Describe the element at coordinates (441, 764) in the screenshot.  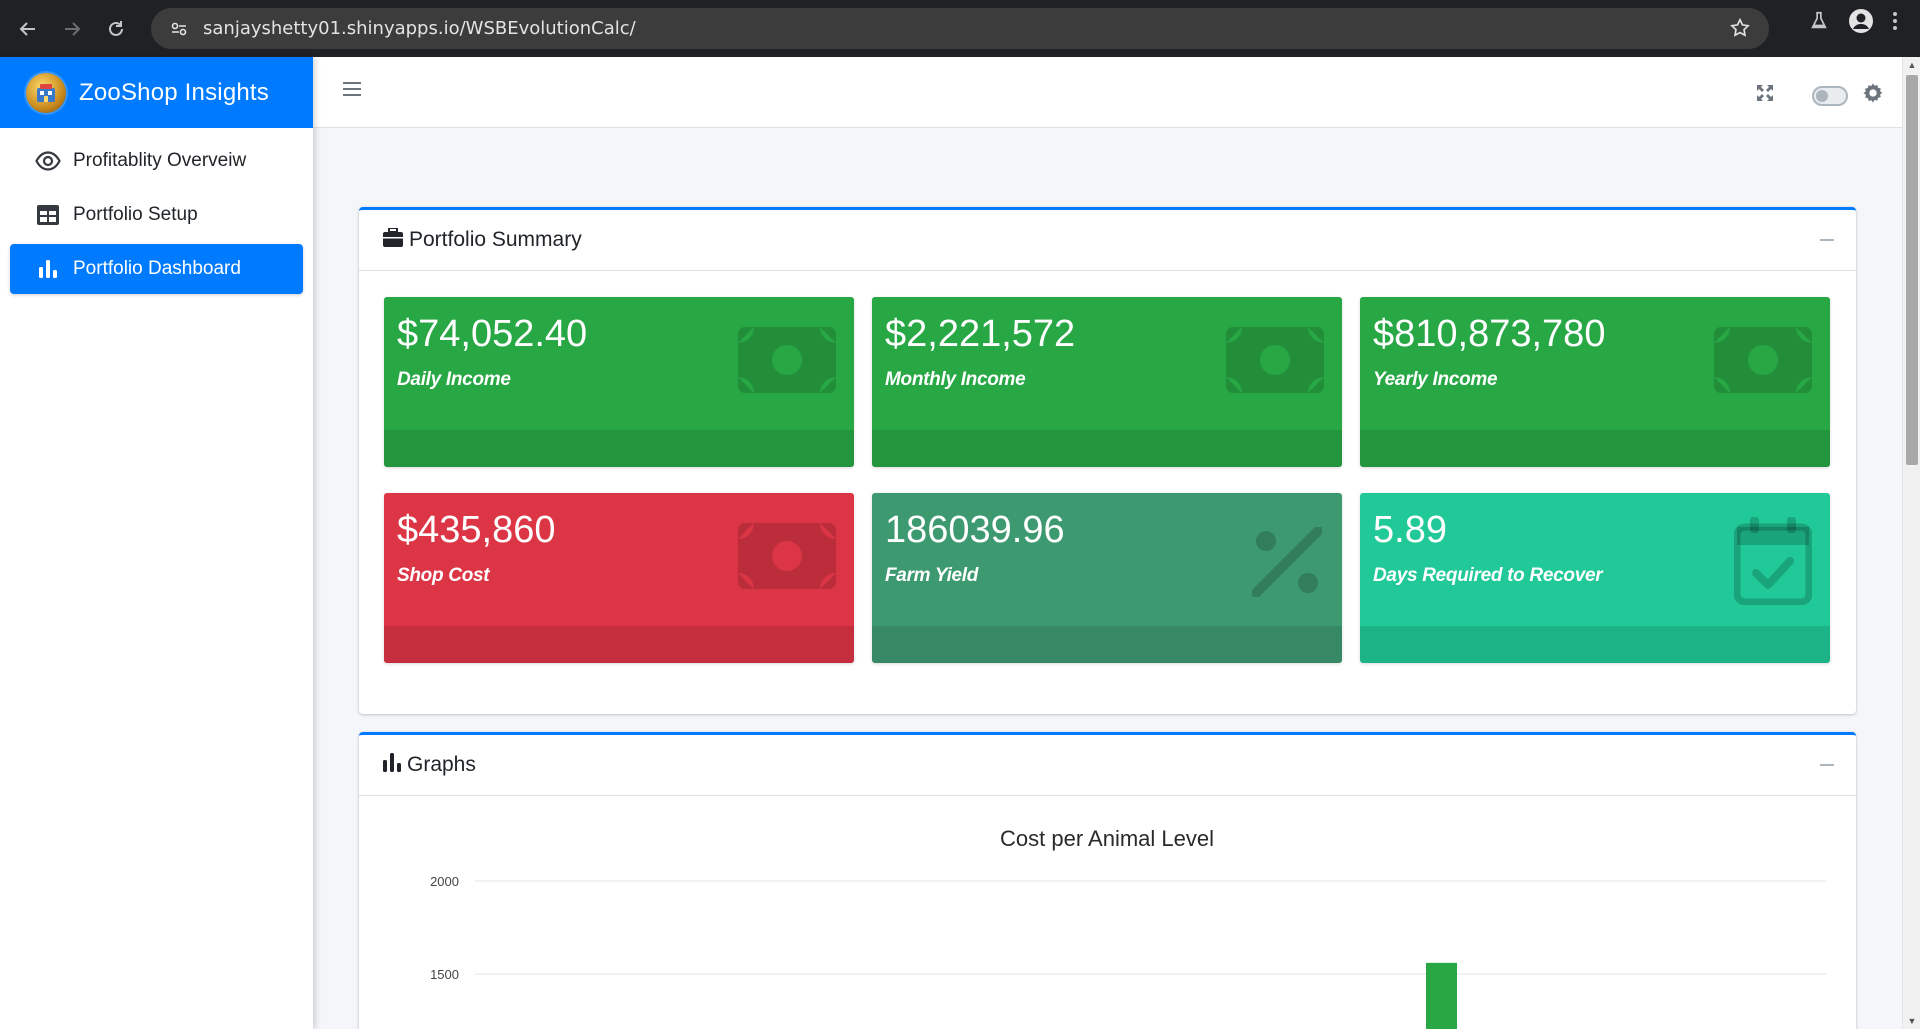
I see `card-title: Graphs` at that location.